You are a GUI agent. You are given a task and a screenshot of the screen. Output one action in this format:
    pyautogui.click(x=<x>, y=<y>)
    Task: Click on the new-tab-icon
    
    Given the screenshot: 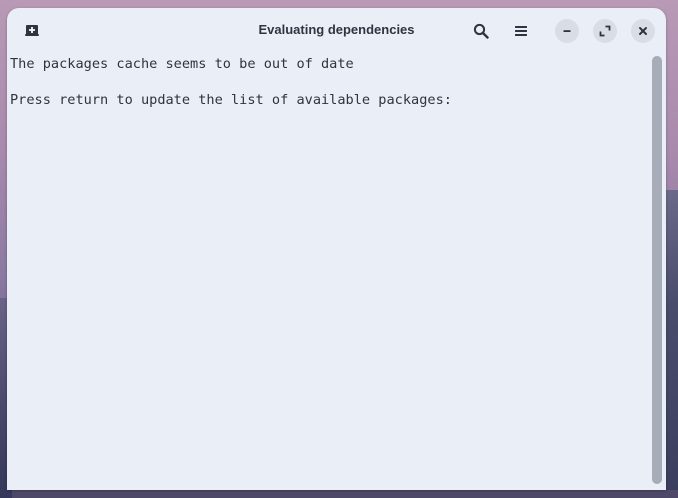 What is the action you would take?
    pyautogui.click(x=32, y=30)
    